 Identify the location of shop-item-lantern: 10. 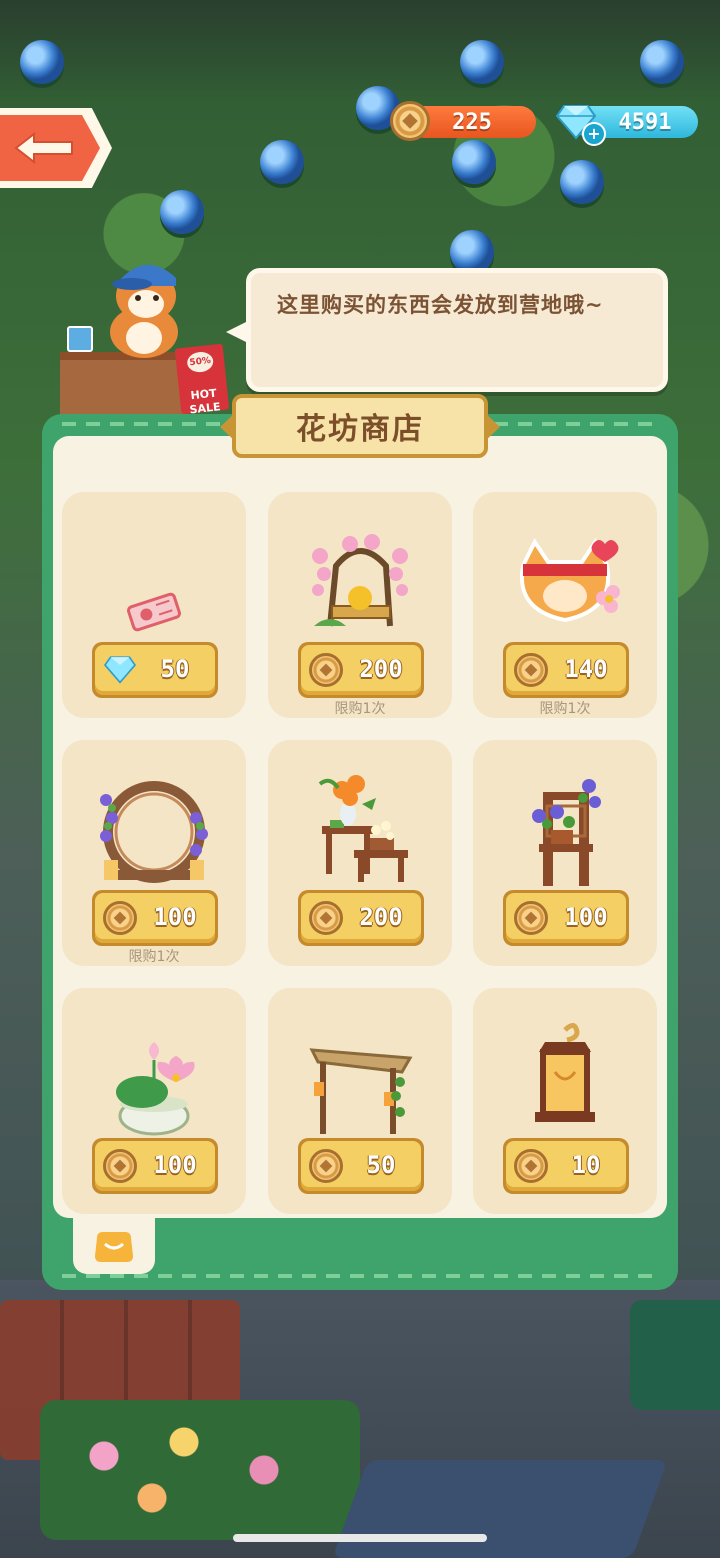
(565, 1101).